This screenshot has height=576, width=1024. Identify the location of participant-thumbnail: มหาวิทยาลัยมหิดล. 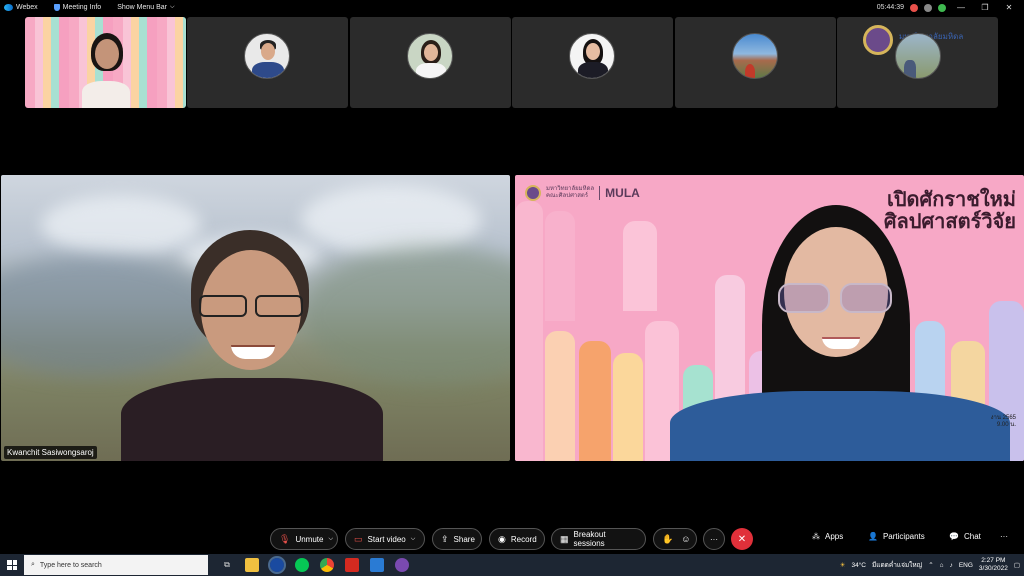
(917, 62).